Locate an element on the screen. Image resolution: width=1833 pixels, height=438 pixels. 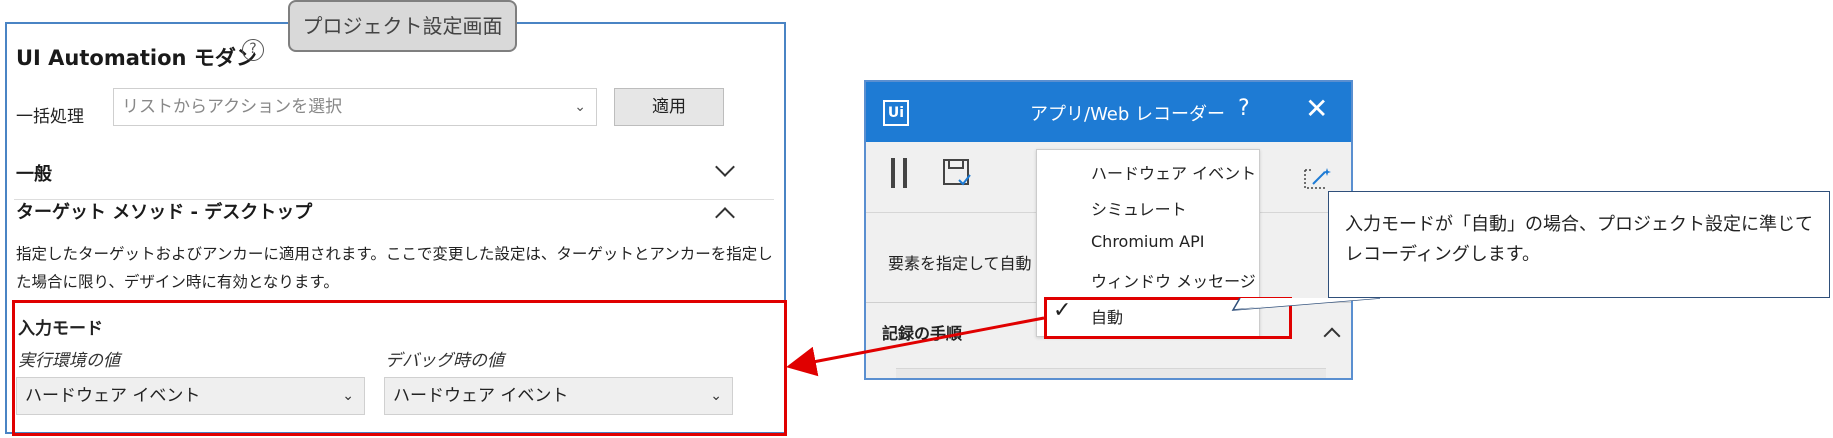
connector-arrow is located at coordinates (915, 346).